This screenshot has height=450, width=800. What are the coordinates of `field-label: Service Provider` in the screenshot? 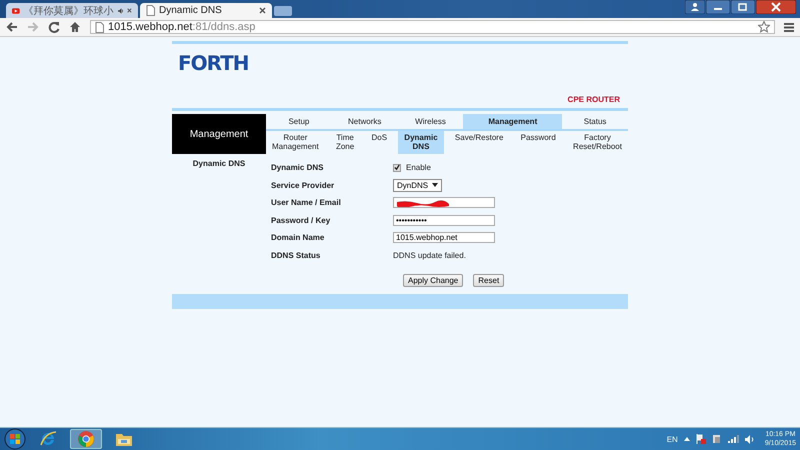 It's located at (303, 185).